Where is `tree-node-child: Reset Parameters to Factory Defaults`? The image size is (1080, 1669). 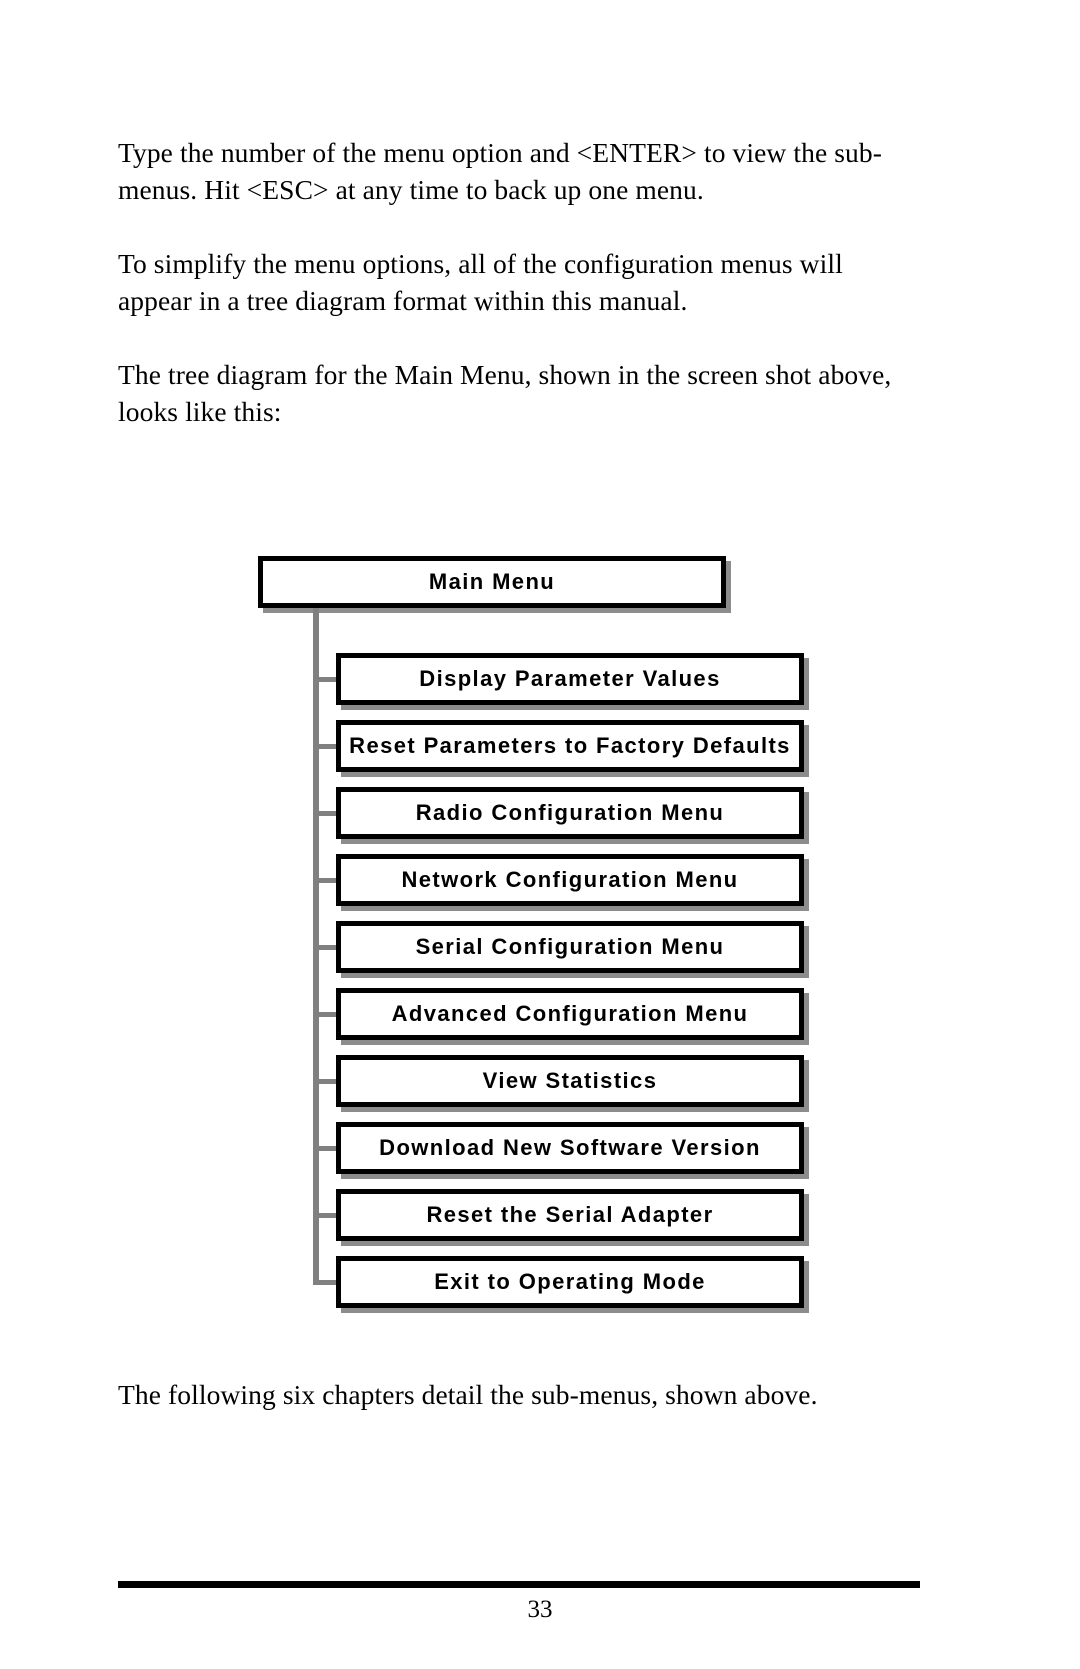 tree-node-child: Reset Parameters to Factory Defaults is located at coordinates (570, 746).